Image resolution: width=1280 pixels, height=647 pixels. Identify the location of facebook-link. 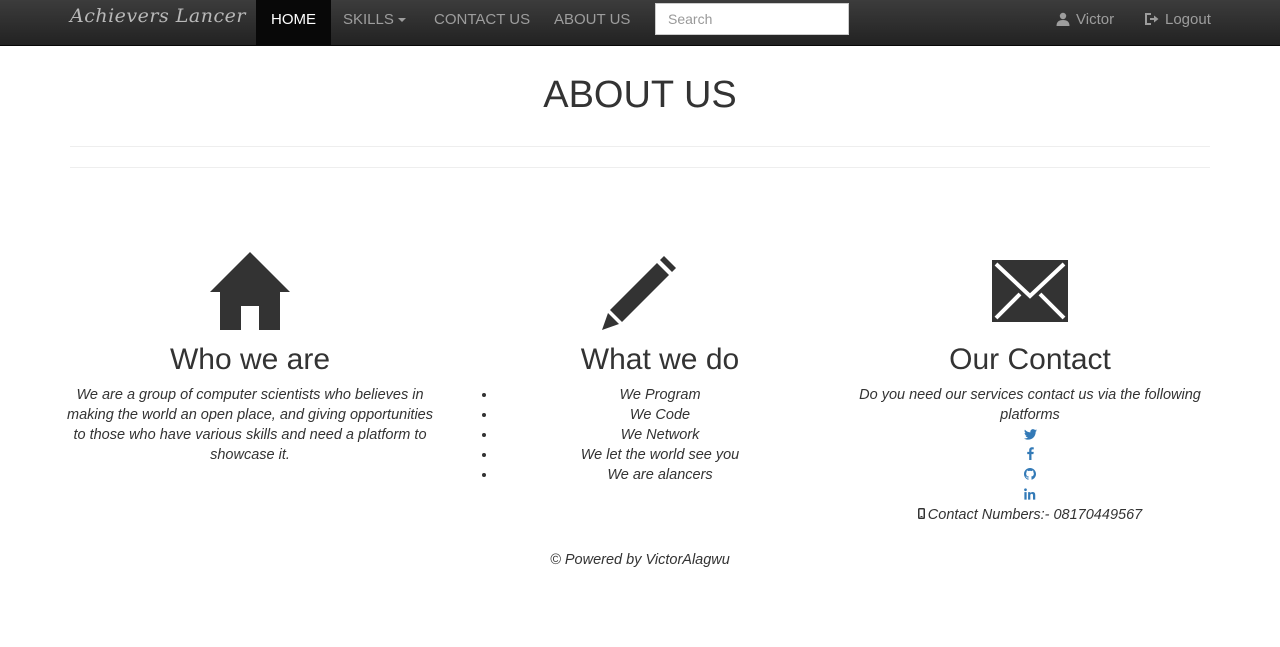
(1030, 455).